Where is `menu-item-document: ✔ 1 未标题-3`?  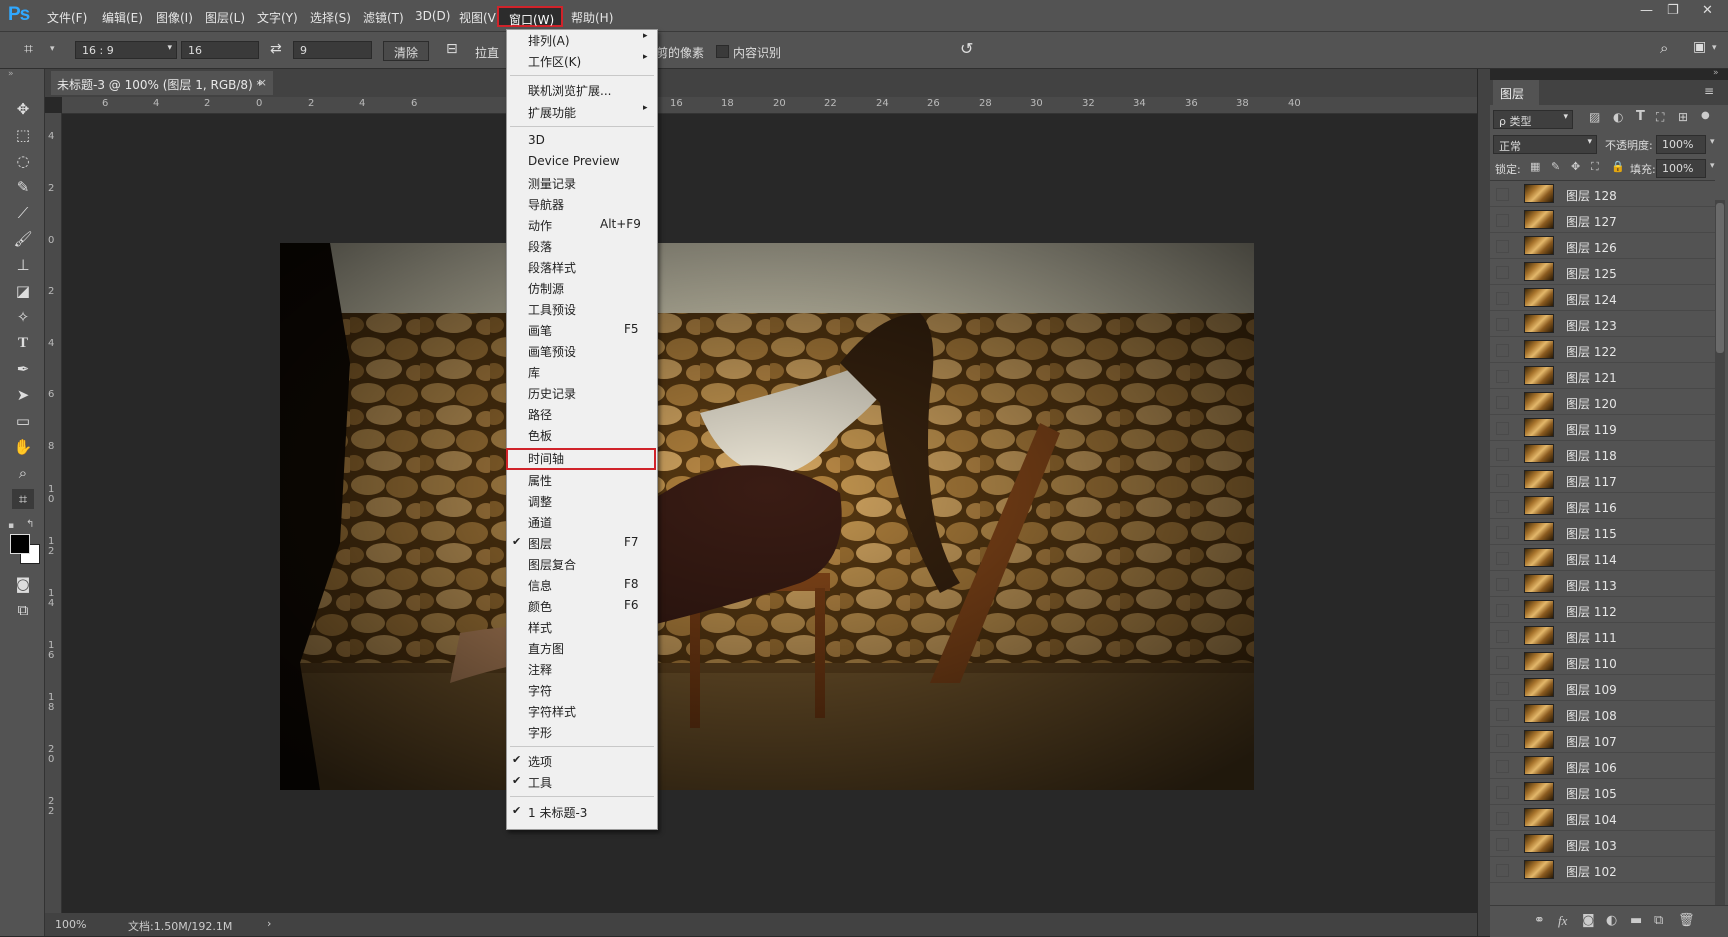
menu-item-document: ✔ 1 未标题-3 is located at coordinates (582, 812).